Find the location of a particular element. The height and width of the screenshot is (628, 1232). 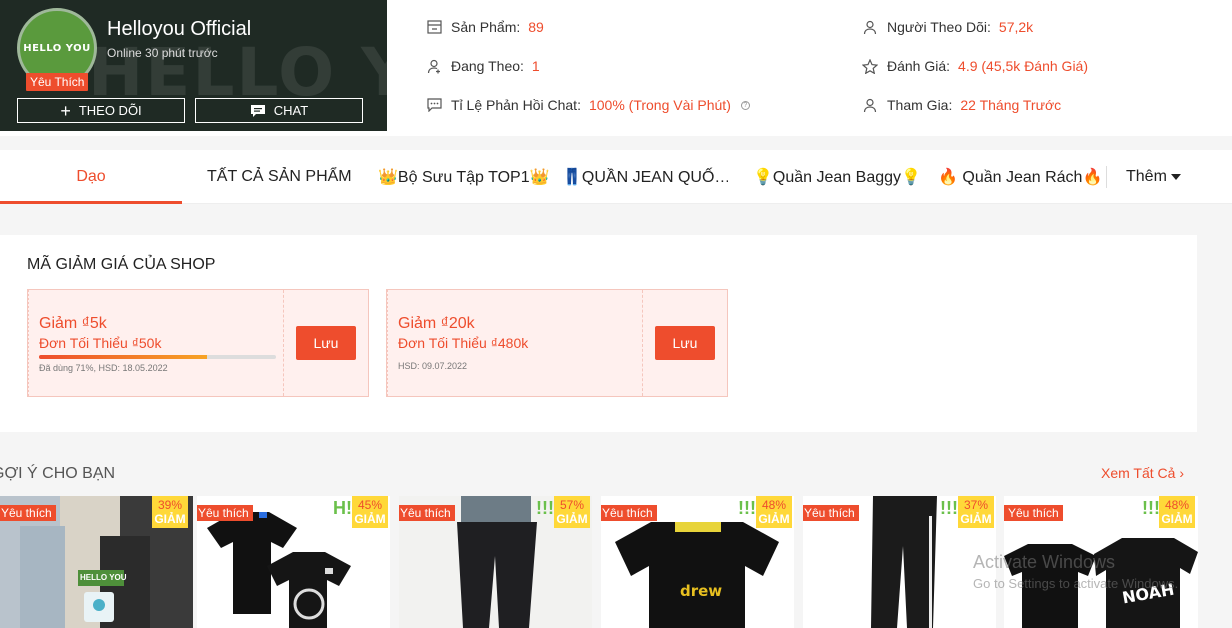

voucher-usage-fill is located at coordinates (123, 357).